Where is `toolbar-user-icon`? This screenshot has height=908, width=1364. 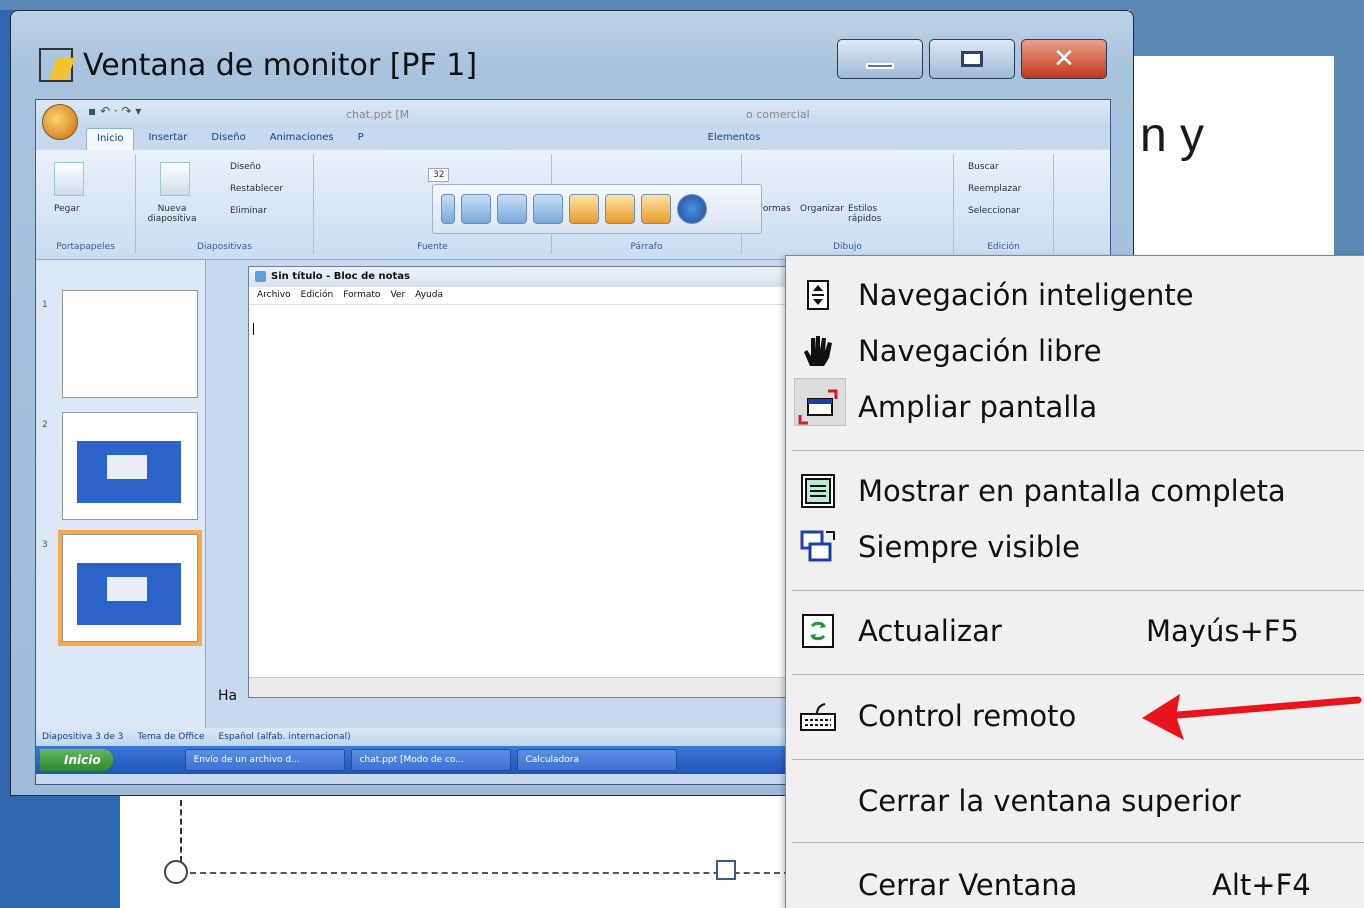
toolbar-user-icon is located at coordinates (548, 209).